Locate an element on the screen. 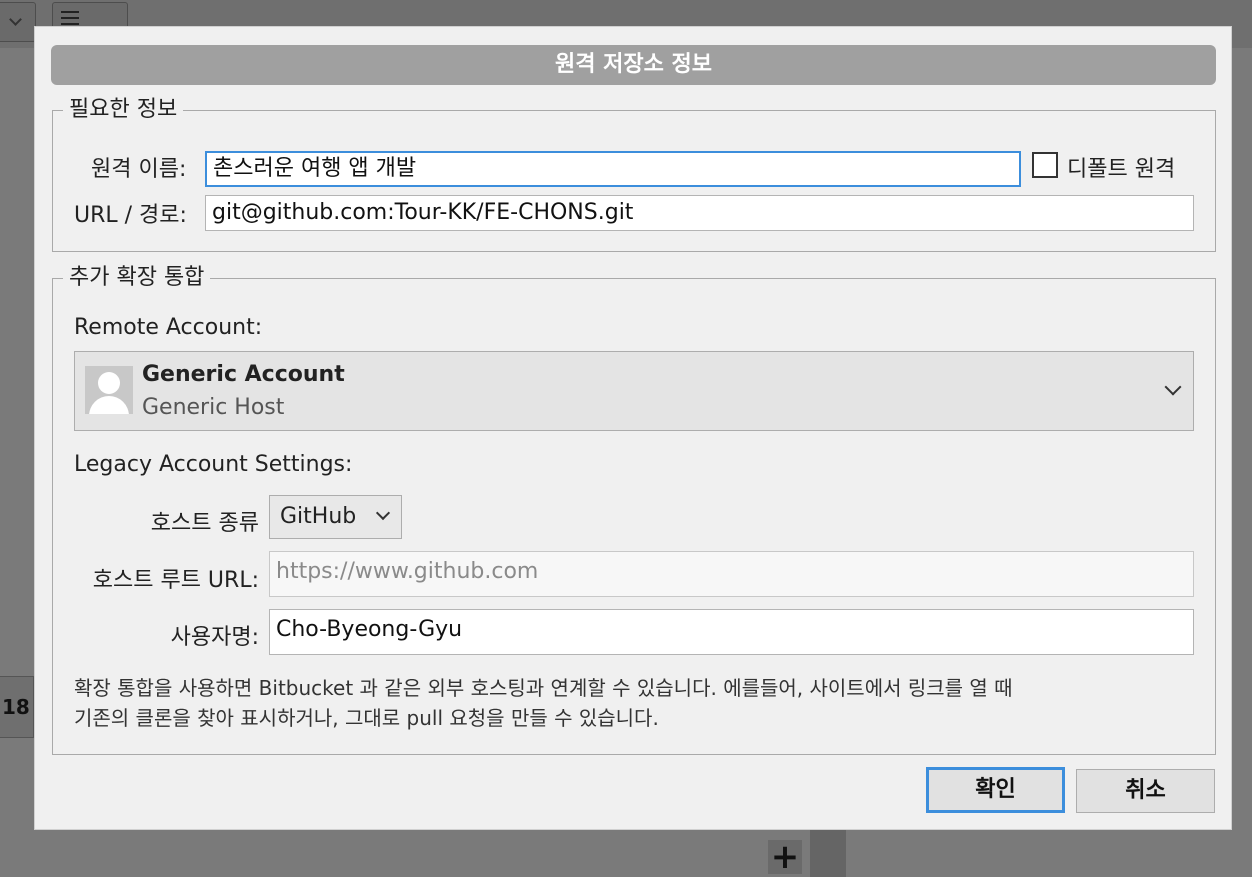  username-input: Cho-Byeong-Gyu is located at coordinates (731, 632).